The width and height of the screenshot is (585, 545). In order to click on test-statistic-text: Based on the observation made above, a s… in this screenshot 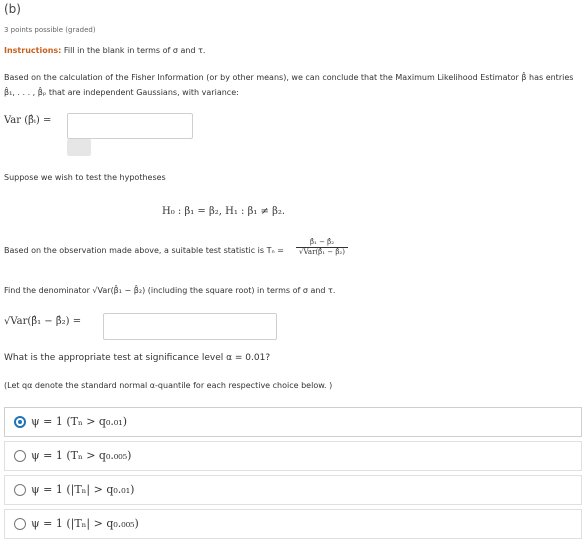, I will do `click(144, 250)`.